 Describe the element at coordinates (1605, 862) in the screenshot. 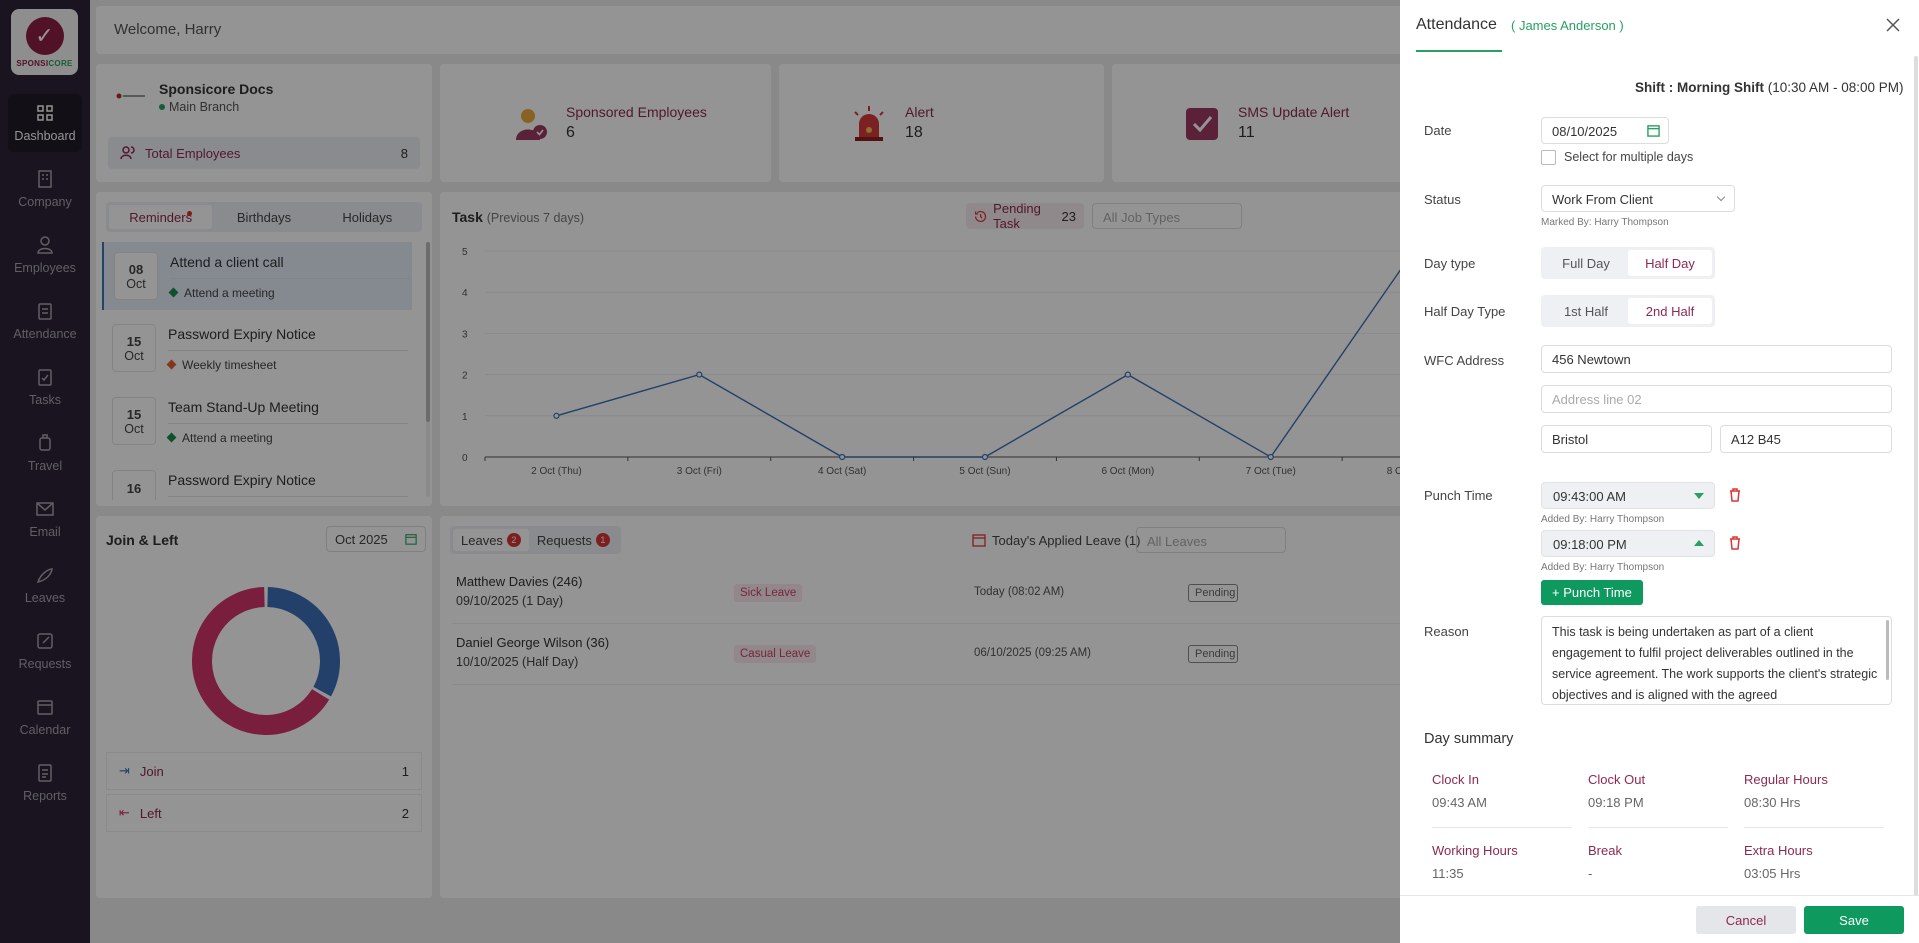

I see `summary-break: Break -` at that location.